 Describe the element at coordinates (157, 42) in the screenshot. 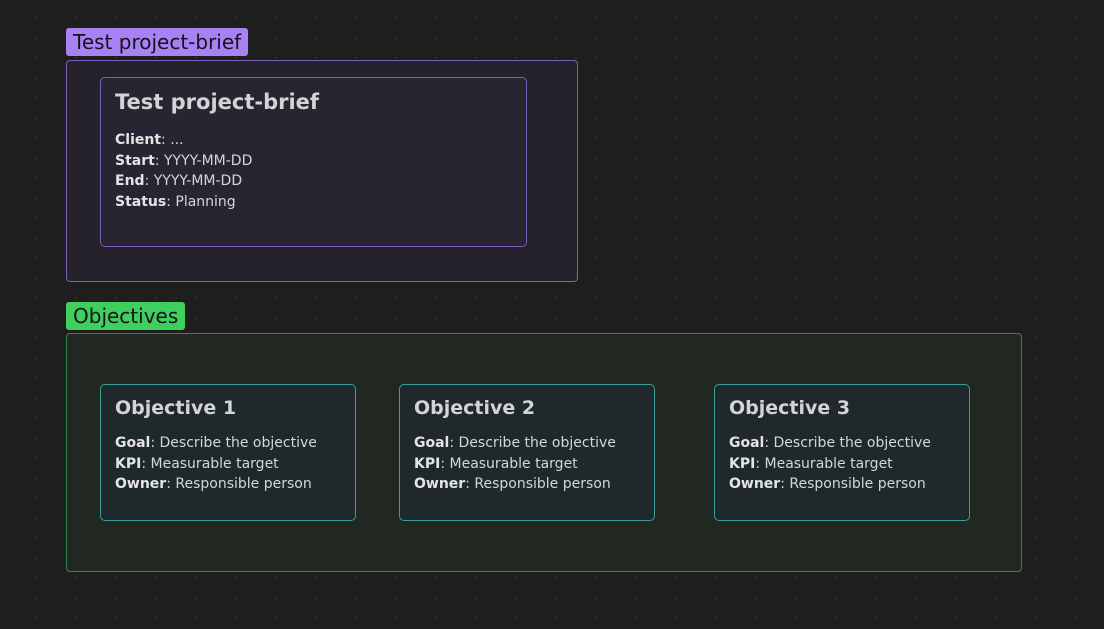

I see `group-label-project-brief: Test project-brief` at that location.